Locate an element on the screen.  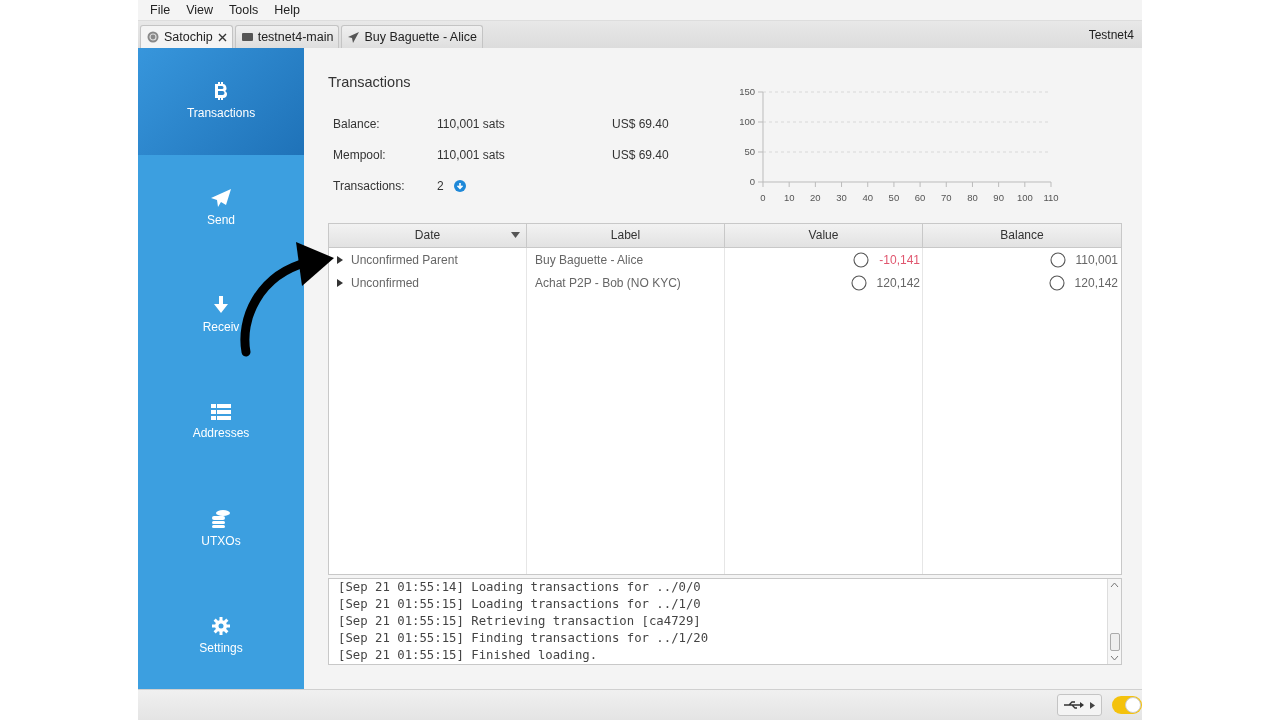
scroll-down-icon is located at coordinates (1114, 658).